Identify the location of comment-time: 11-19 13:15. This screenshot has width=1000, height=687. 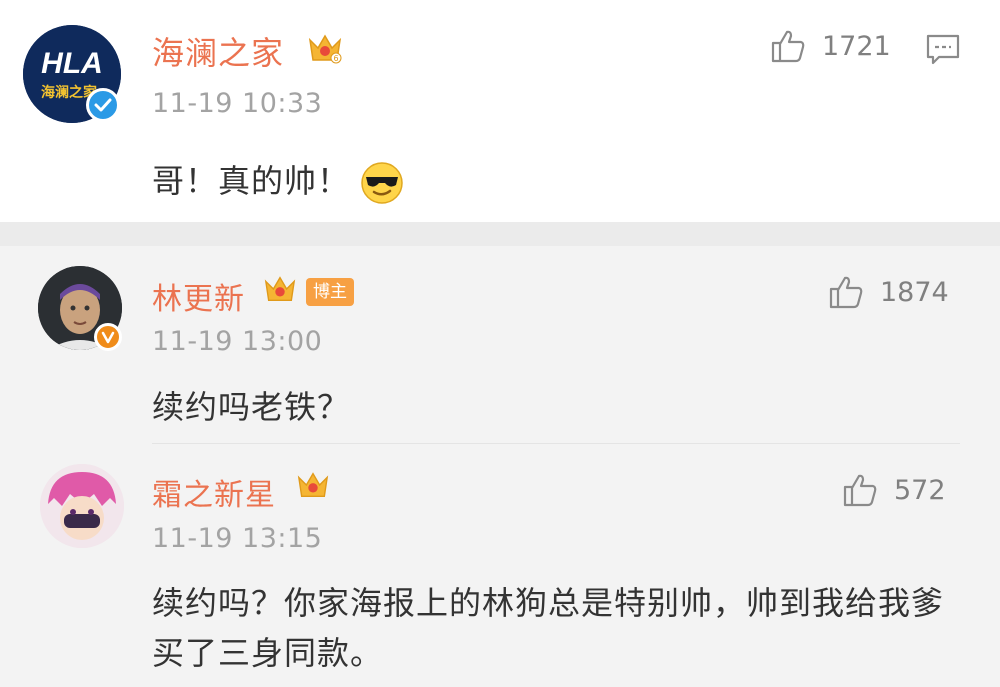
(237, 538).